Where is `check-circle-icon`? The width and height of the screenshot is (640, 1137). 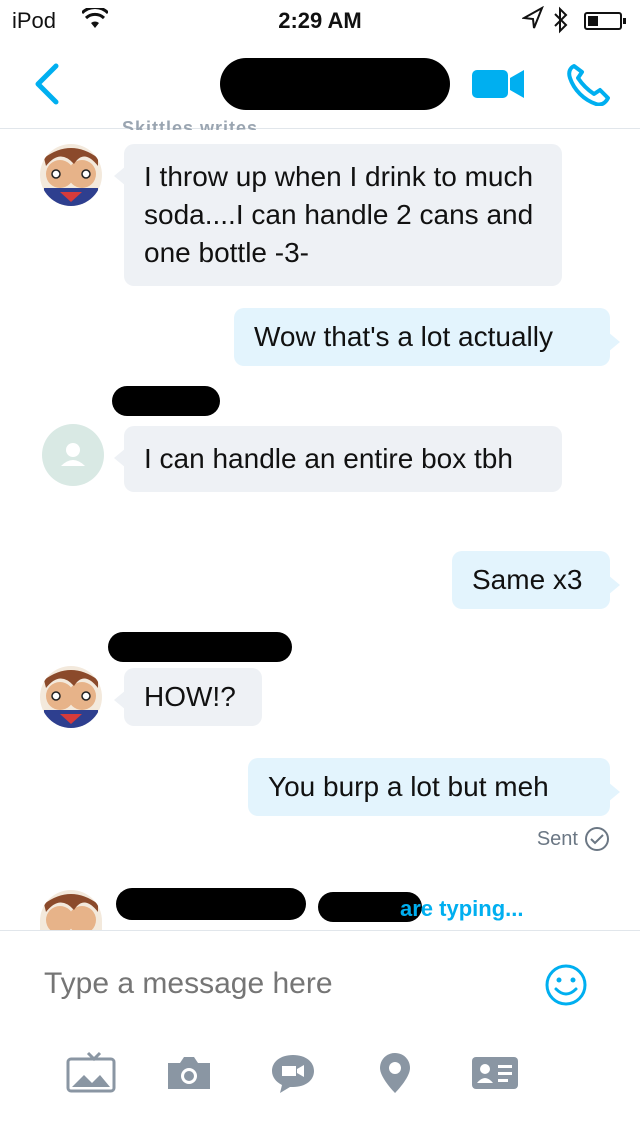
check-circle-icon is located at coordinates (597, 839).